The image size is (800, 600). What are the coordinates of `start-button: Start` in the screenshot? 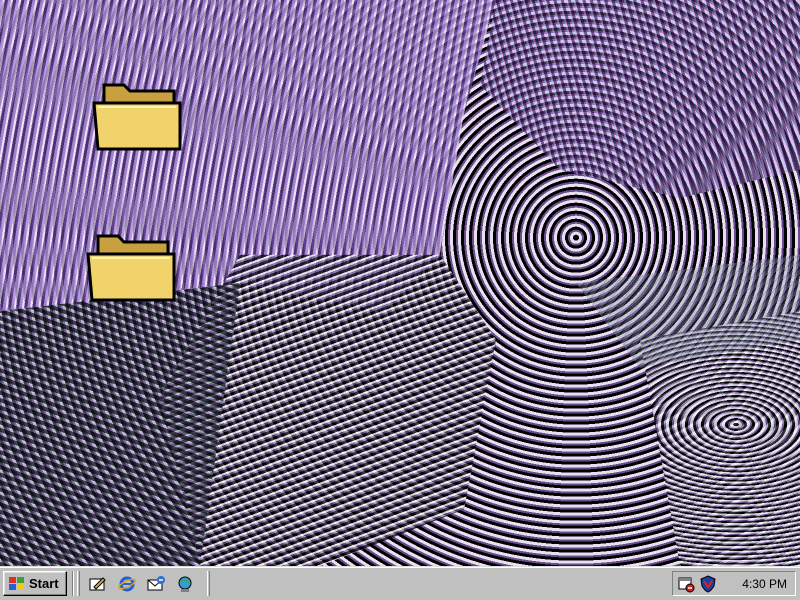 It's located at (35, 583).